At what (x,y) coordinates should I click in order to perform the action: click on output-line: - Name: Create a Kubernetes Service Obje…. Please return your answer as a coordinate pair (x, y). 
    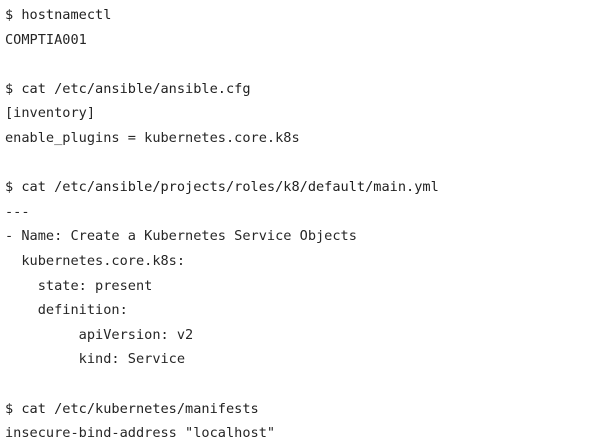
    Looking at the image, I should click on (181, 236).